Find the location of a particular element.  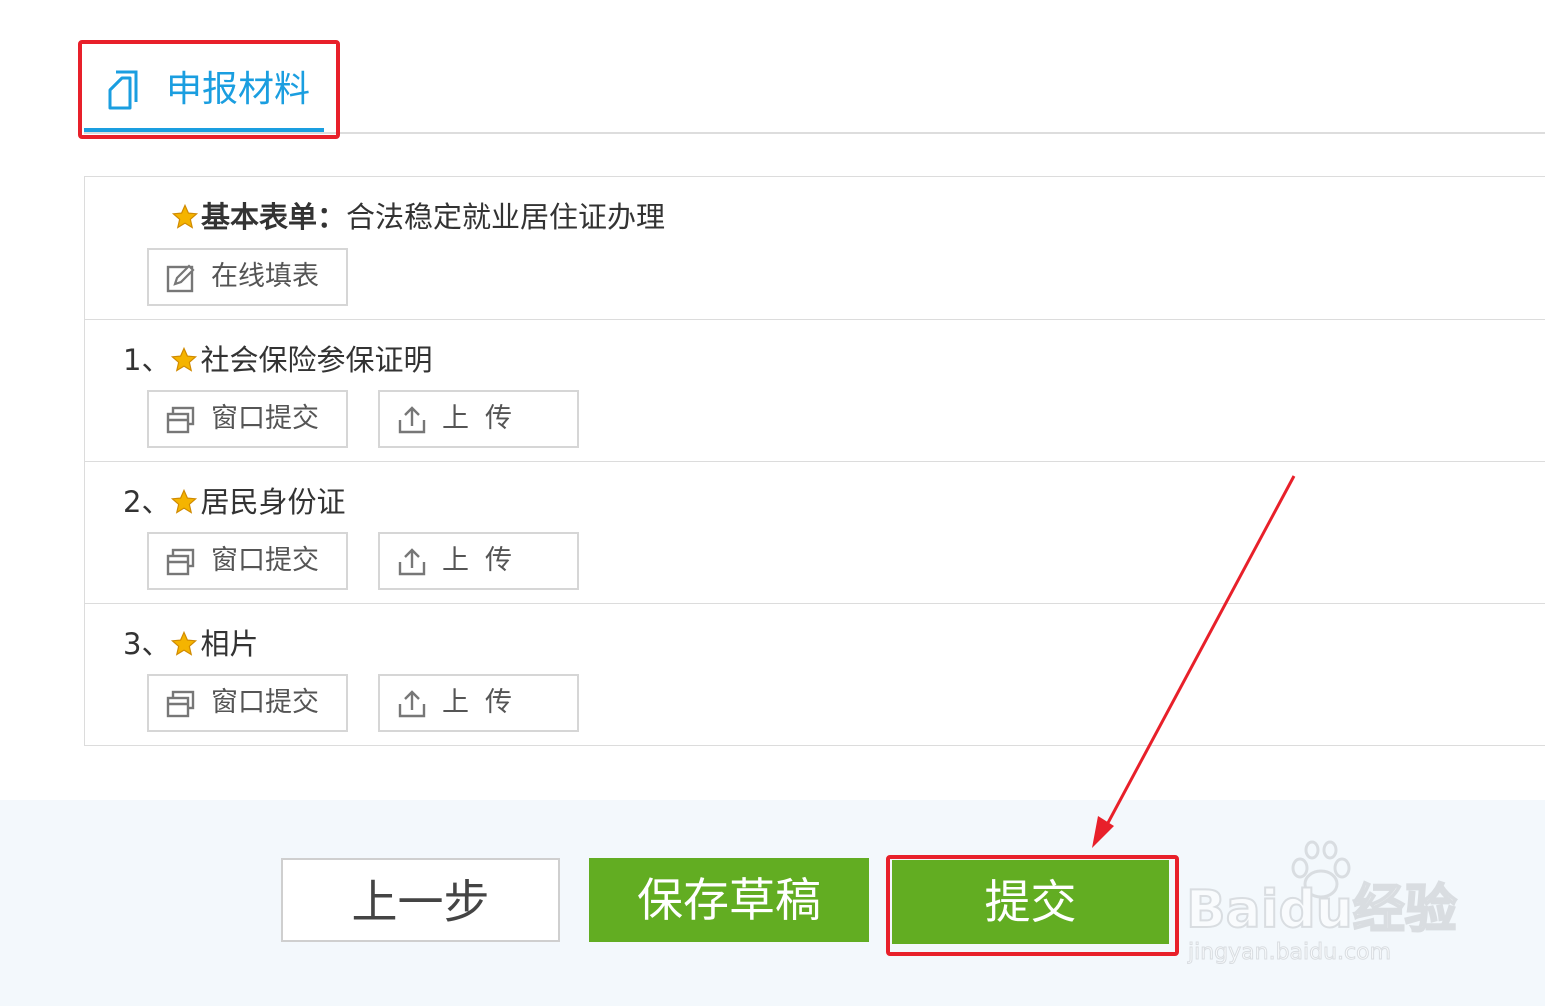

material-index: 2、 is located at coordinates (147, 502).